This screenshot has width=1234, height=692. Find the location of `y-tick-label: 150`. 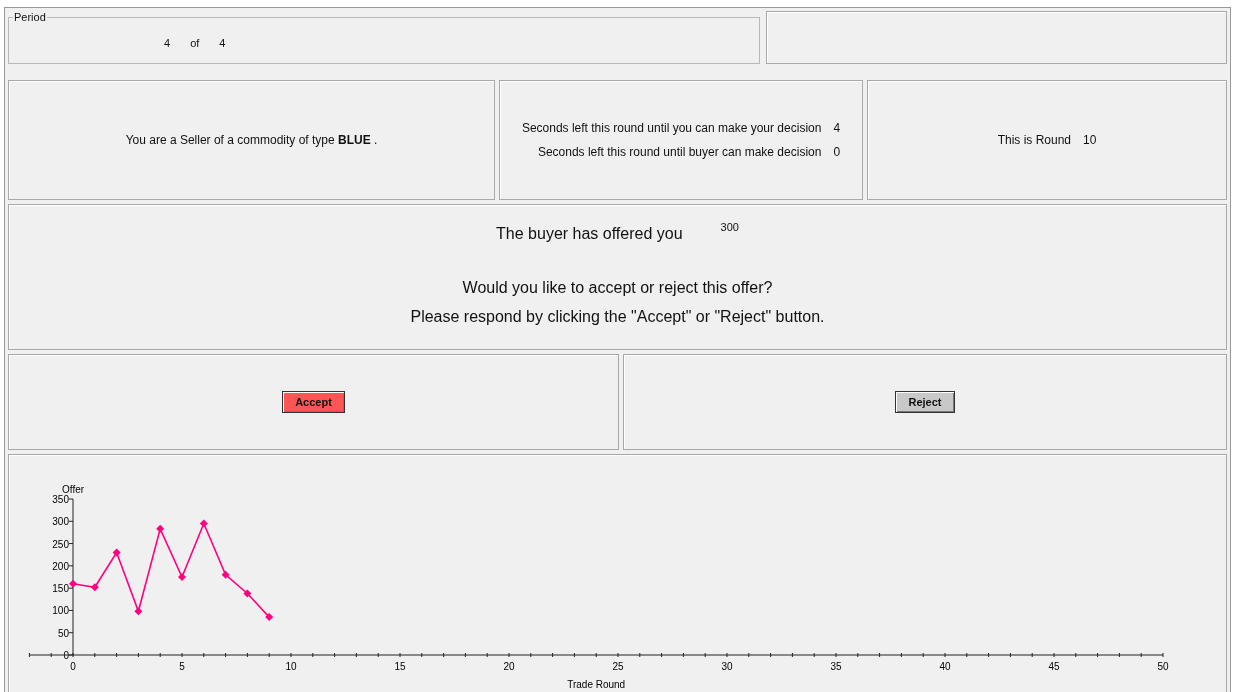

y-tick-label: 150 is located at coordinates (60, 589).